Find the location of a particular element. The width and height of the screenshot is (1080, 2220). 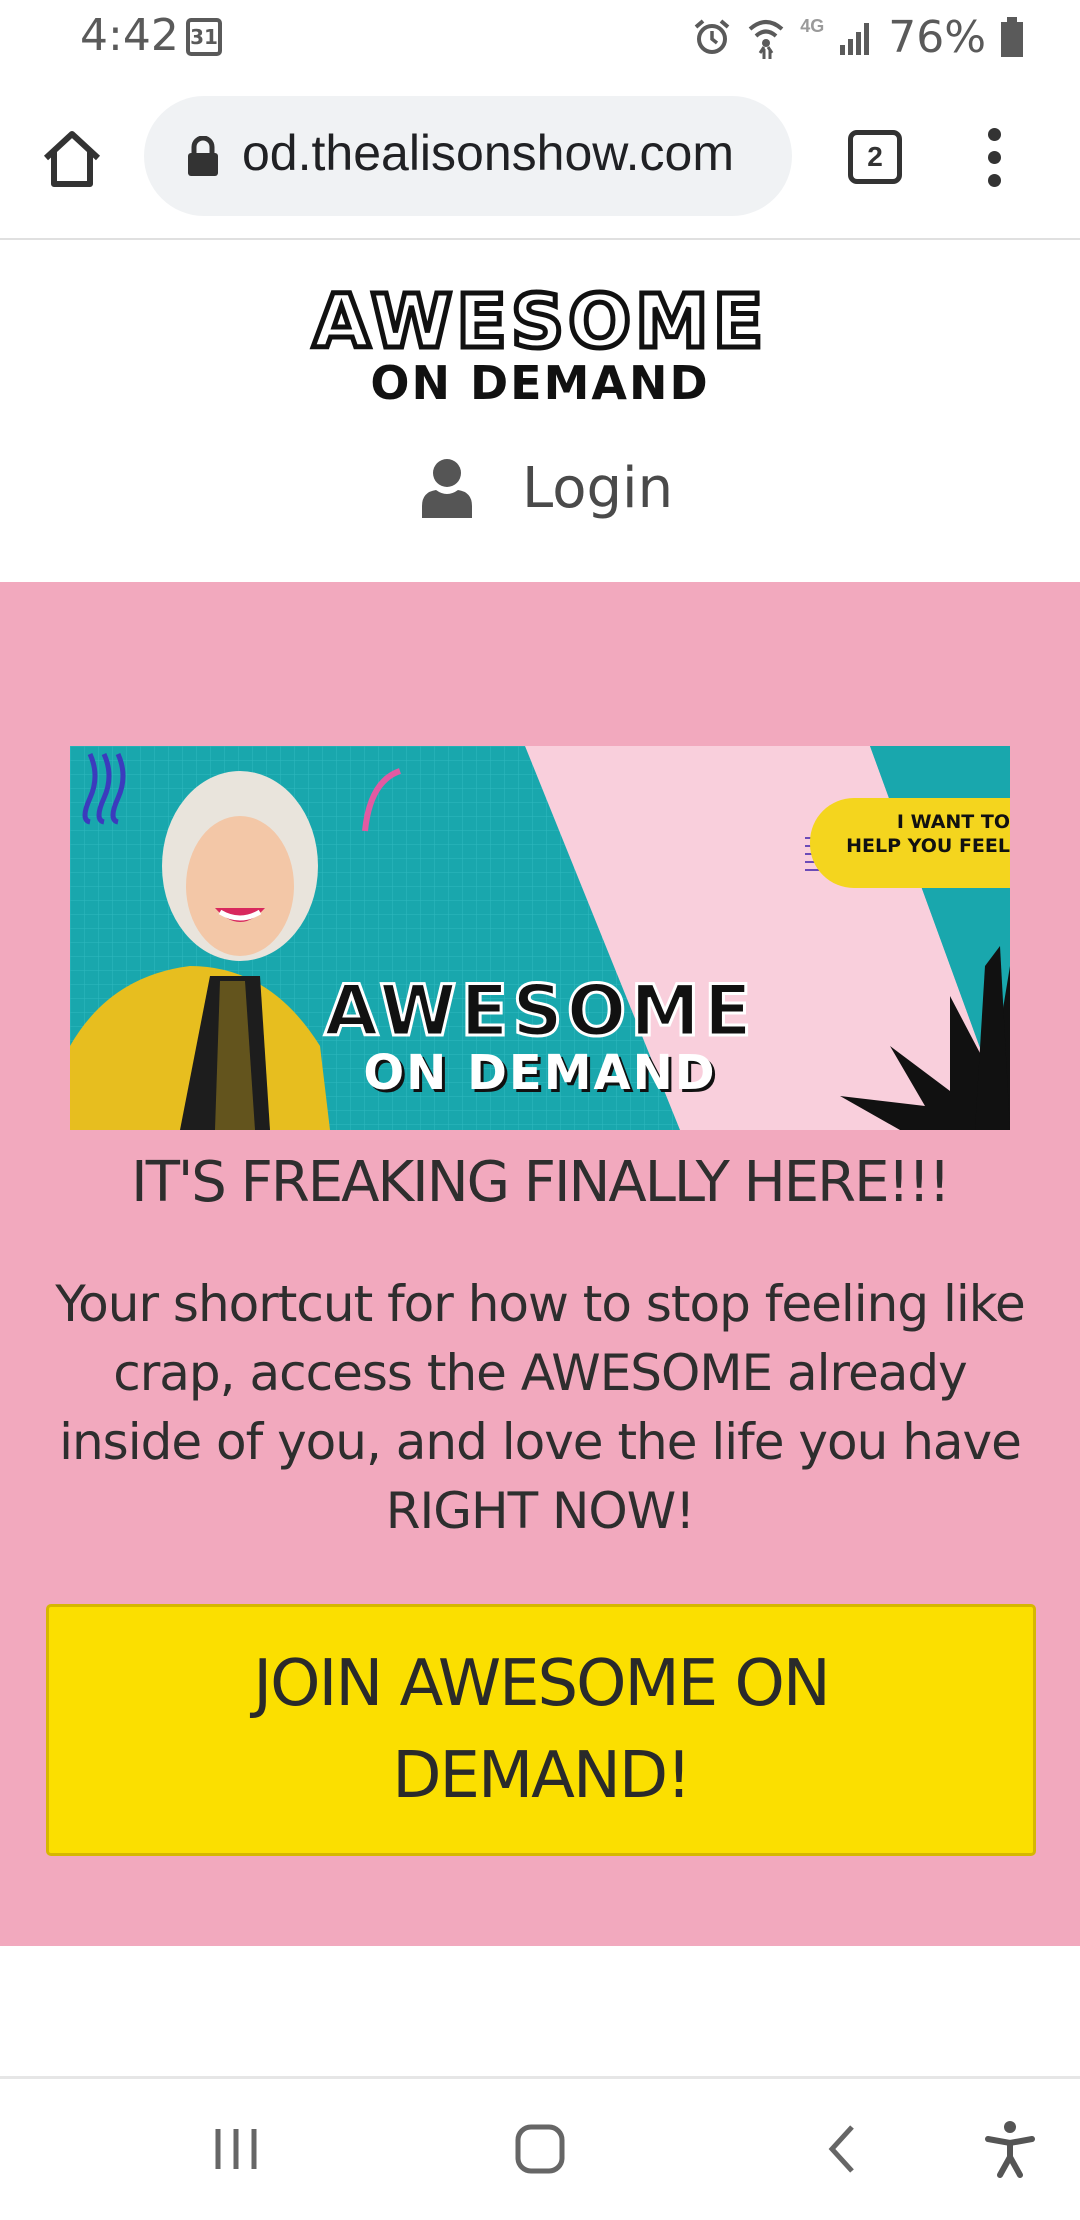

join-button-label: JOIN AWESOME ON DEMAND! is located at coordinates (542, 1730).